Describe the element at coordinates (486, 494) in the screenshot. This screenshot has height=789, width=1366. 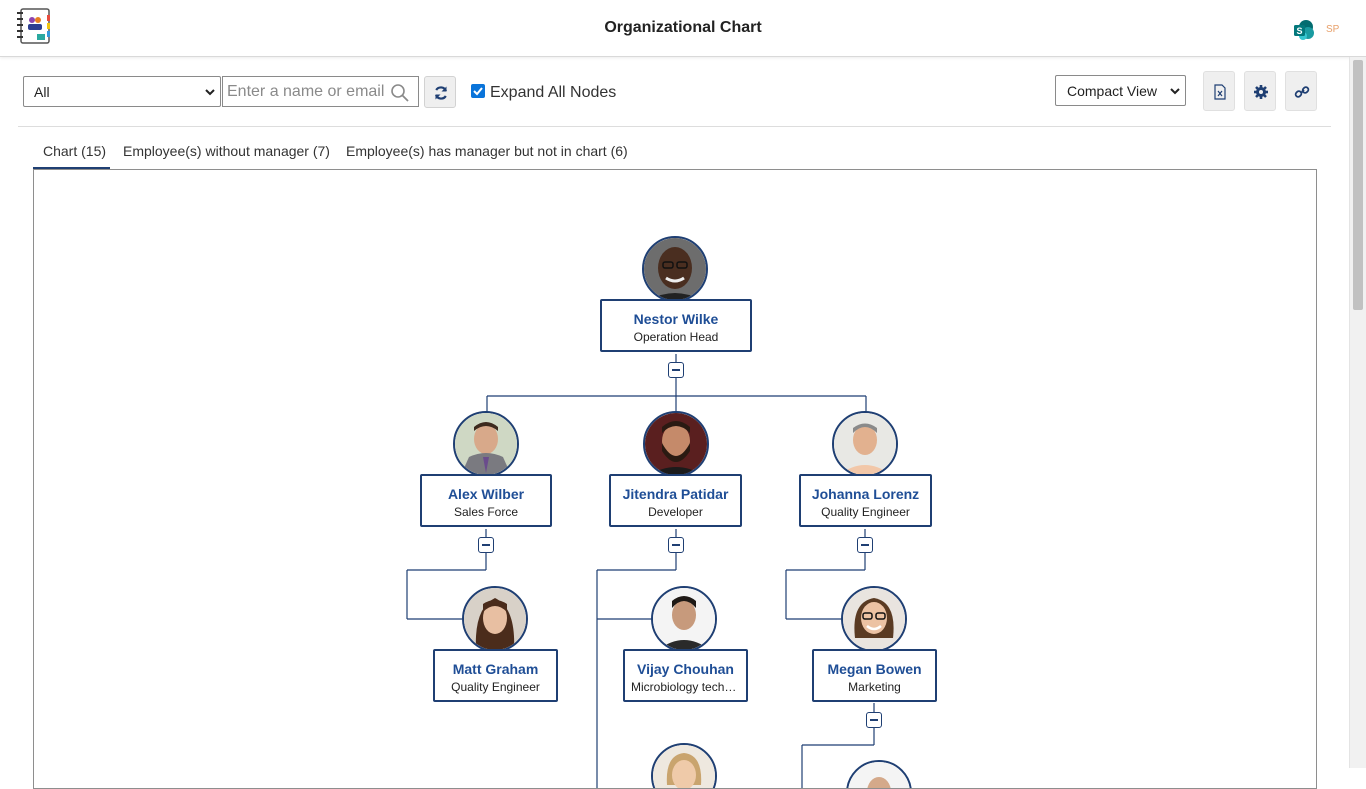
I see `node-name: Alex Wilber` at that location.